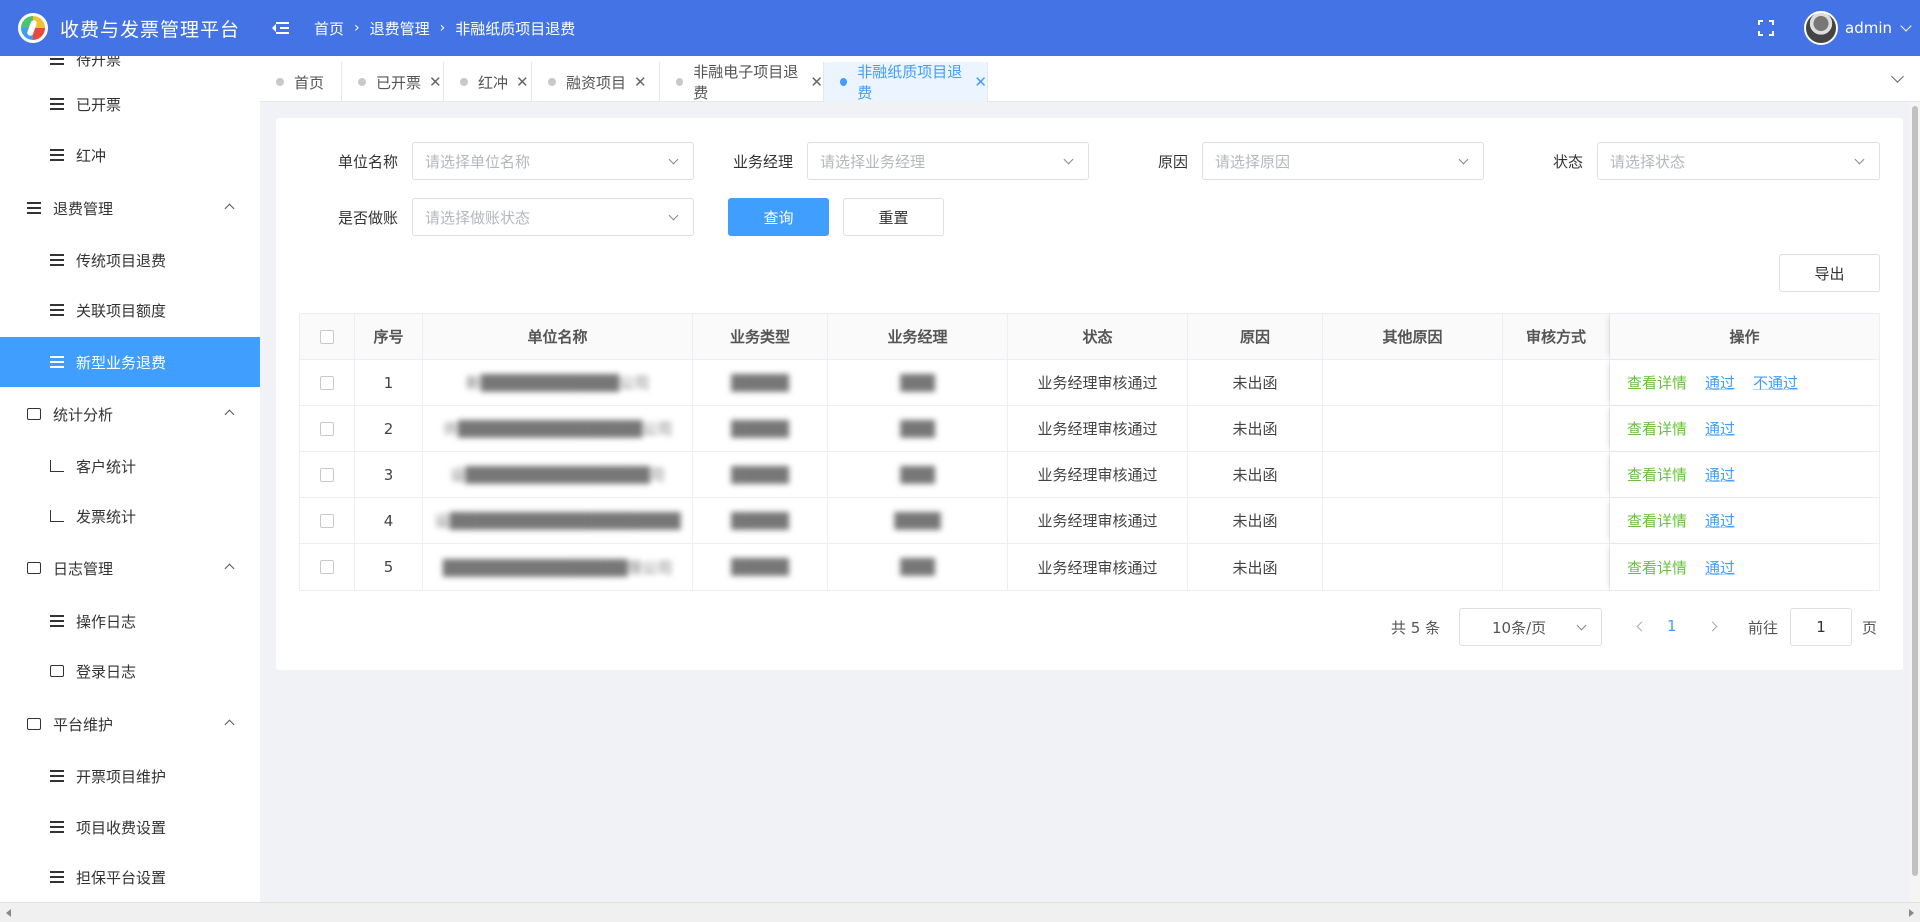  What do you see at coordinates (1343, 161) in the screenshot?
I see `reason-select: 请选择原因` at bounding box center [1343, 161].